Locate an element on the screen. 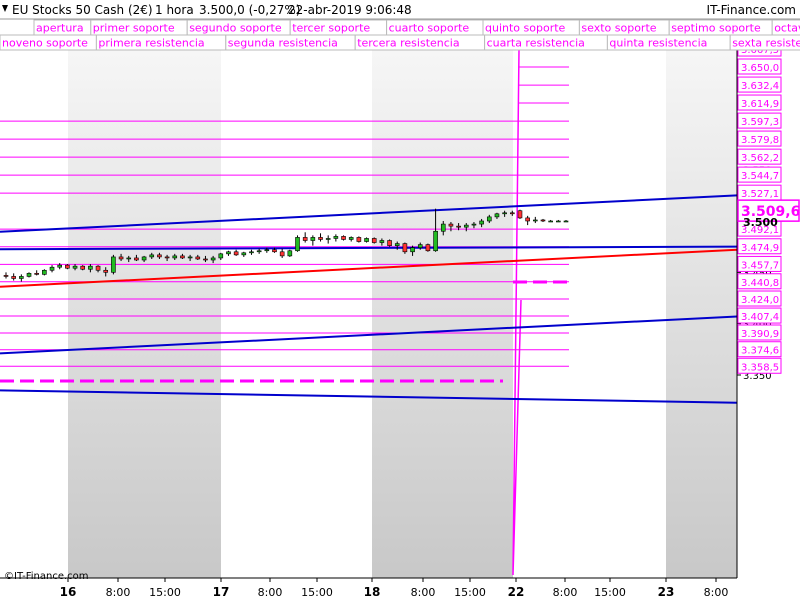 Image resolution: width=800 pixels, height=604 pixels. level-label: 3.374,6 is located at coordinates (760, 351).